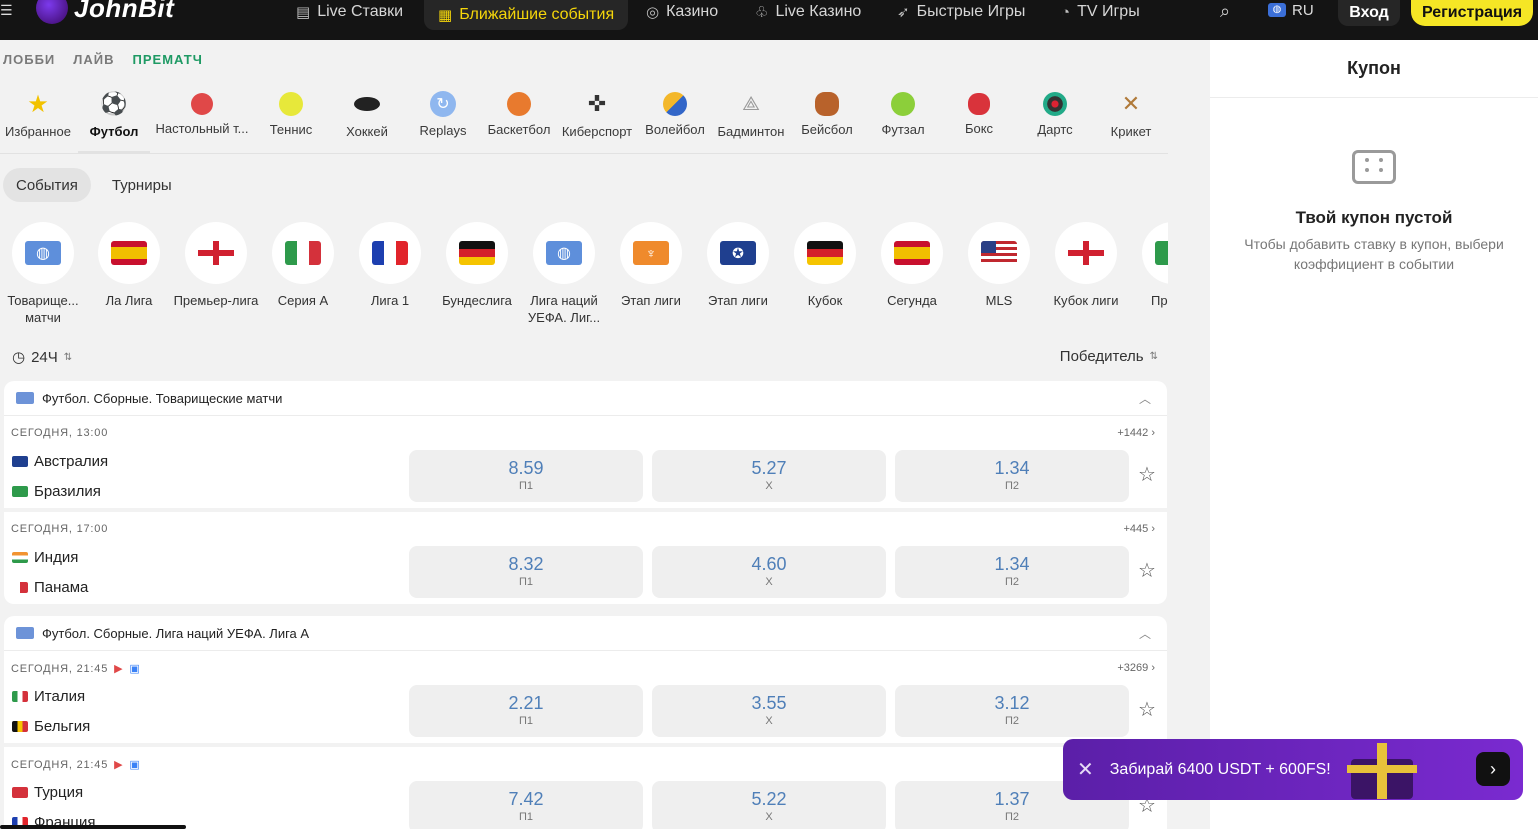 Image resolution: width=1538 pixels, height=829 pixels. Describe the element at coordinates (1085, 769) in the screenshot. I see `close-icon: ✕` at that location.